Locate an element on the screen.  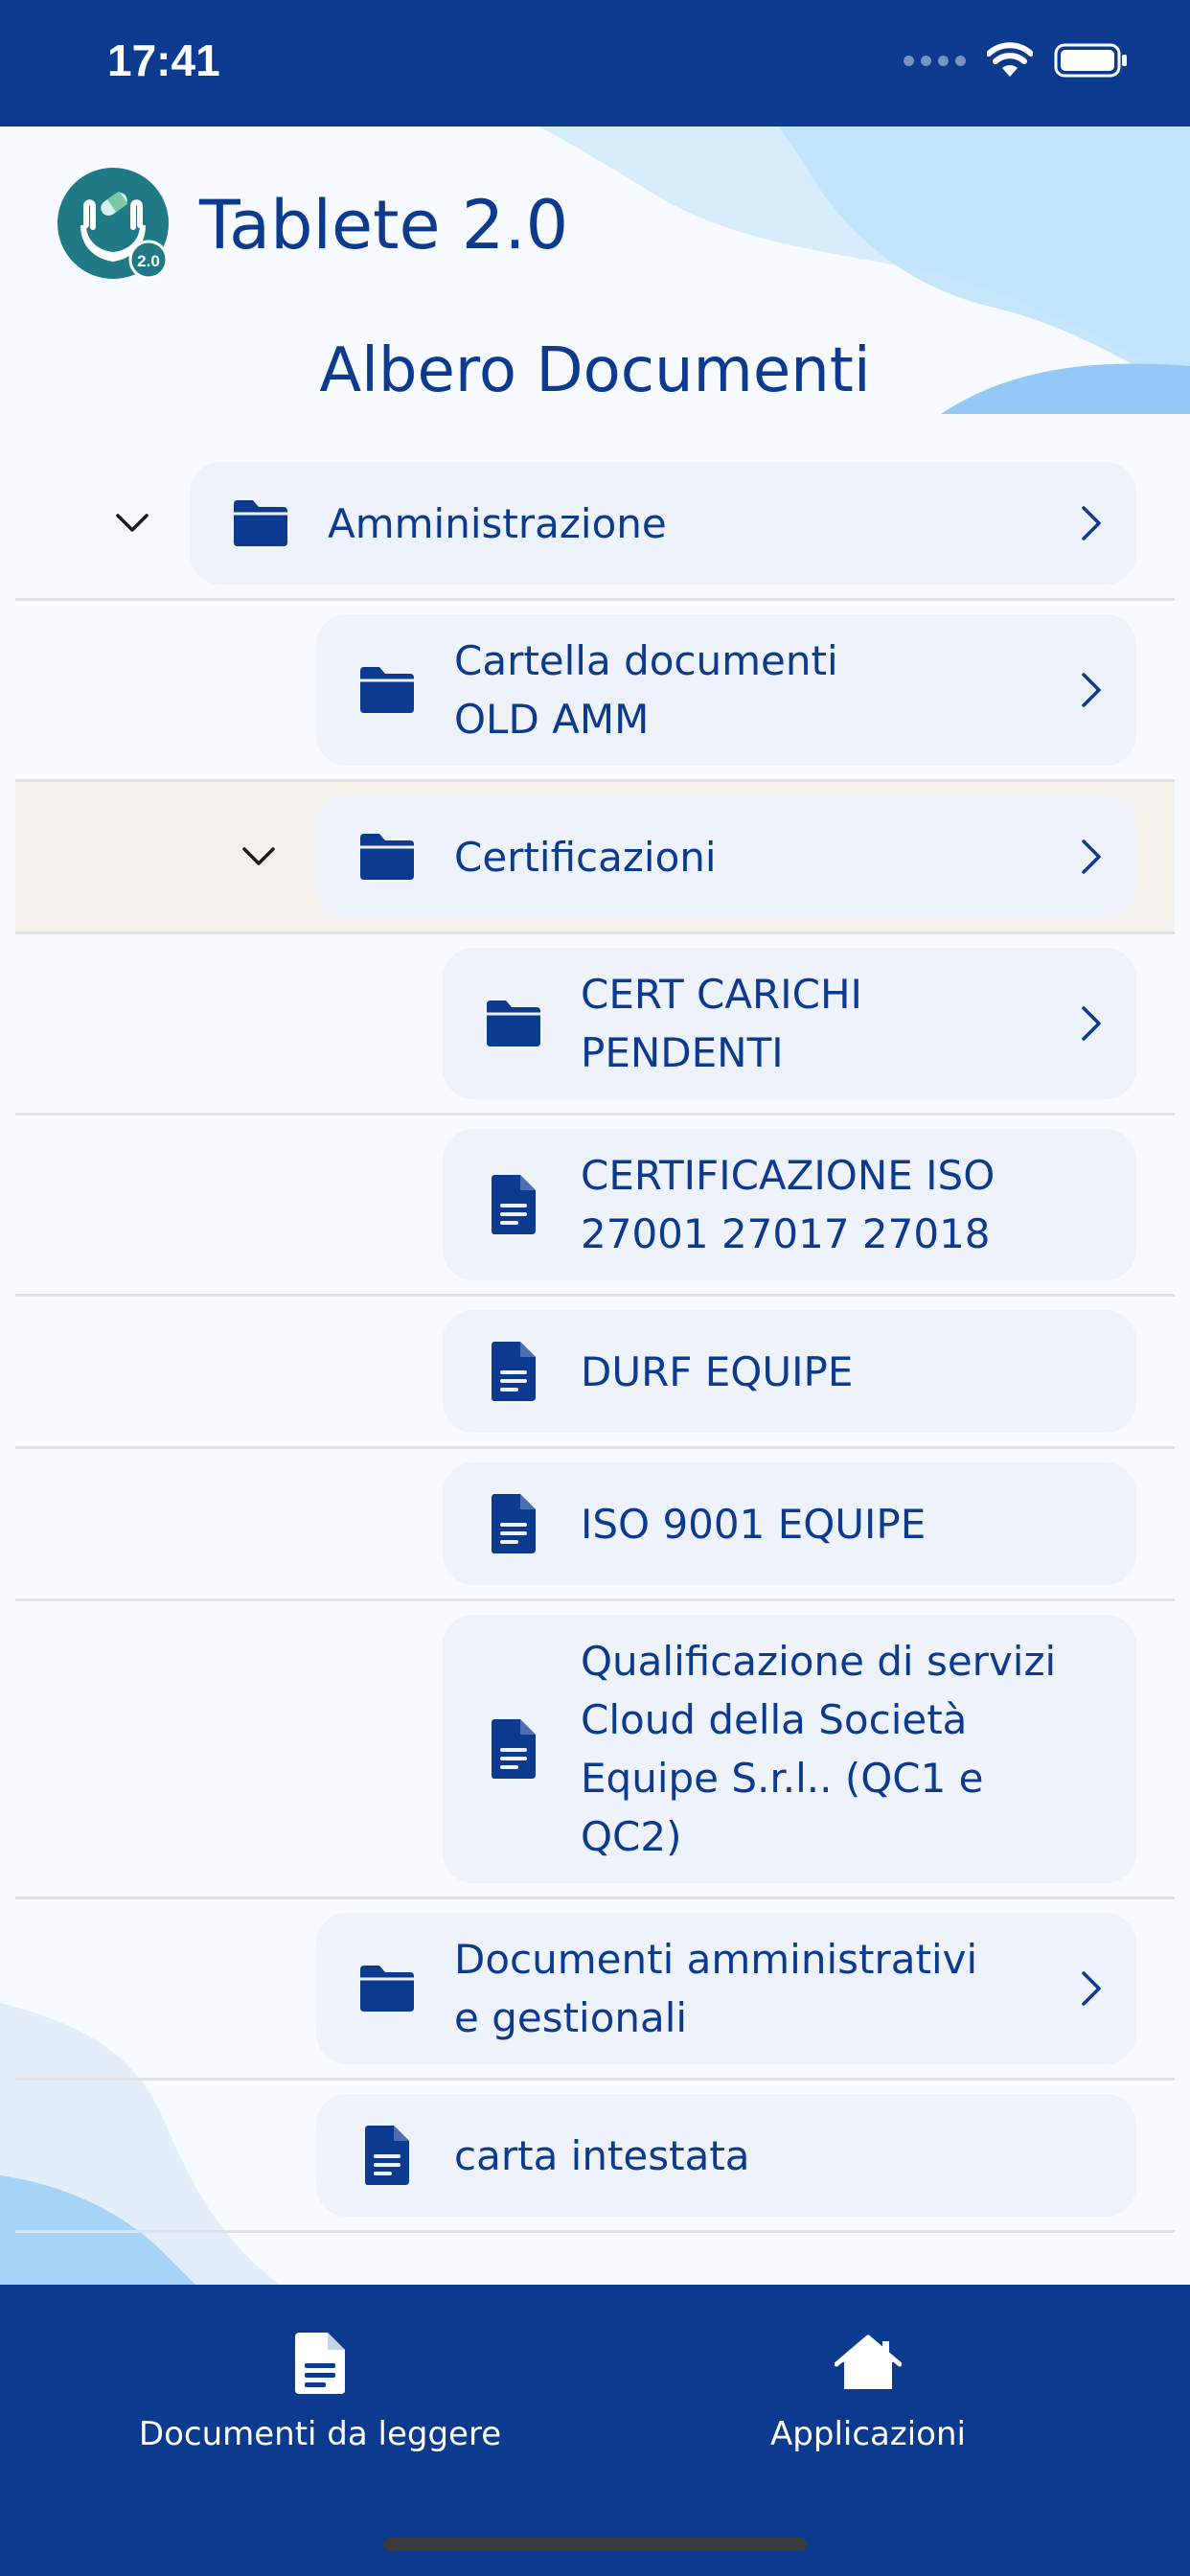
tree-row: CERTIFICAZIONE ISO 27001 27017 27018 is located at coordinates (595, 1206).